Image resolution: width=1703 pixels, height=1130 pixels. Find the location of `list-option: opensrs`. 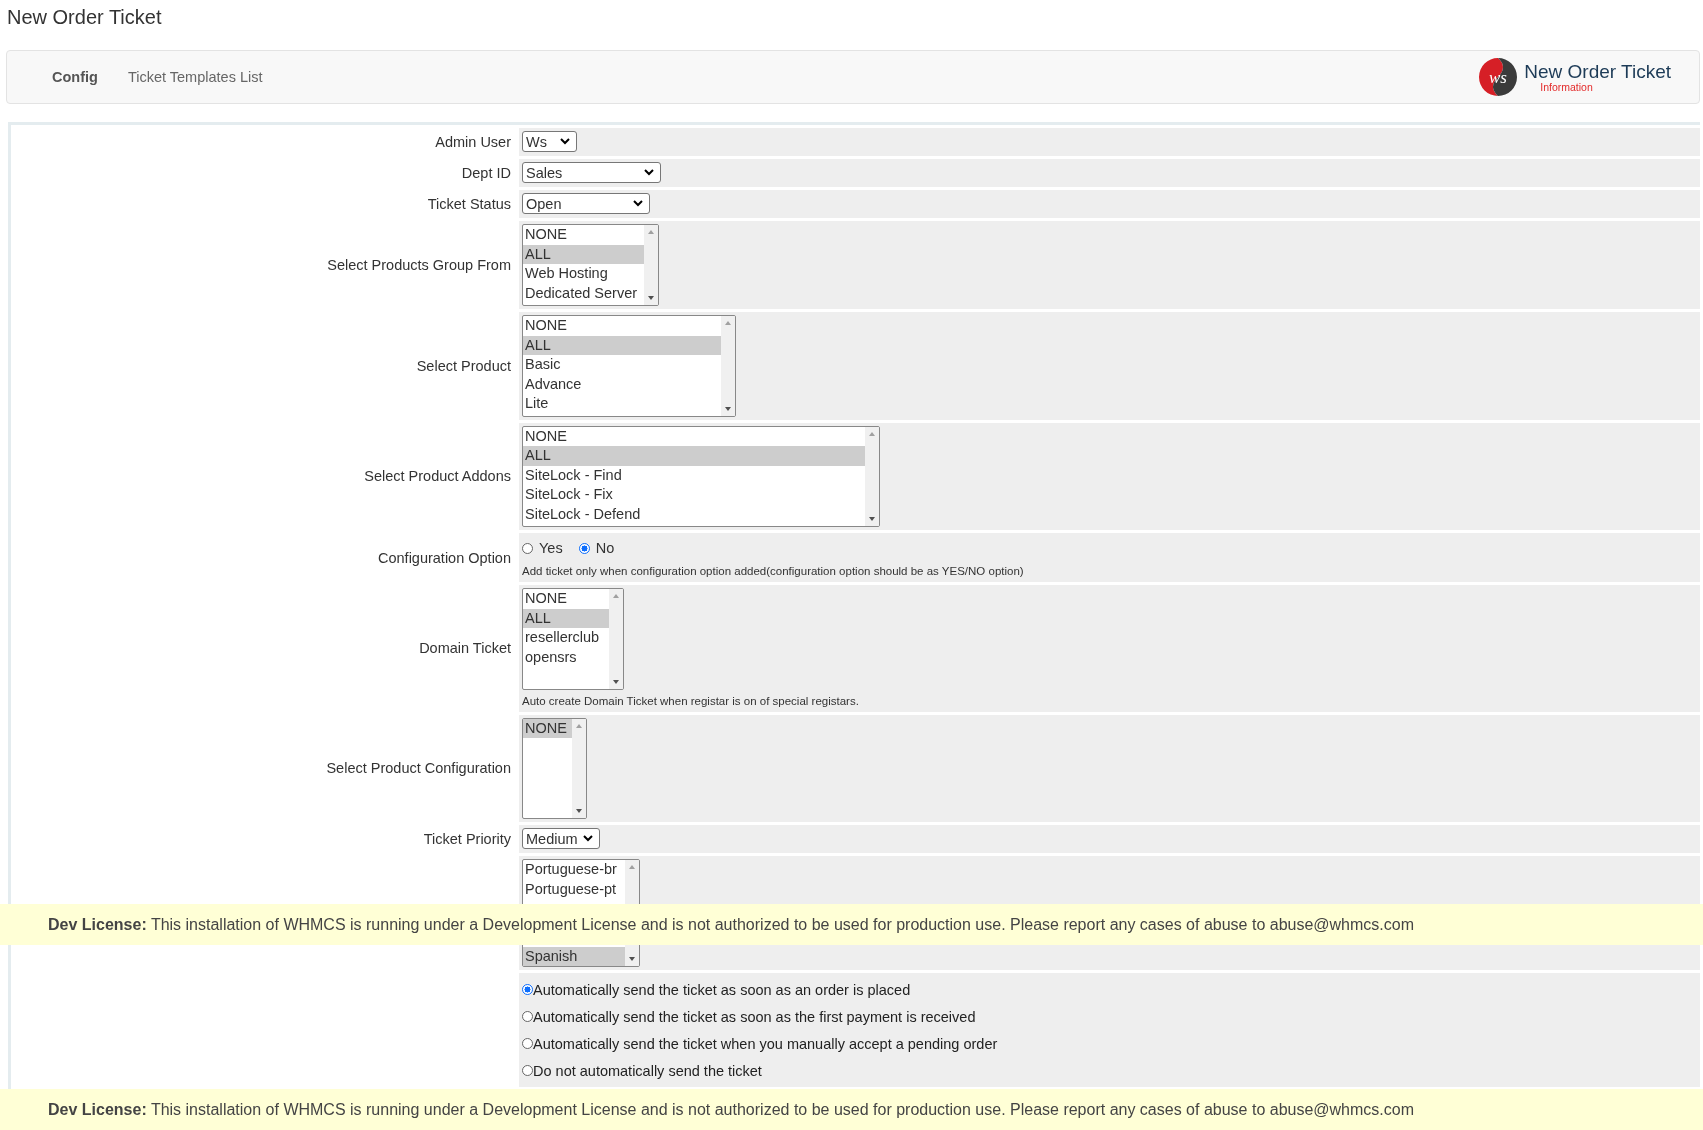

list-option: opensrs is located at coordinates (566, 657).